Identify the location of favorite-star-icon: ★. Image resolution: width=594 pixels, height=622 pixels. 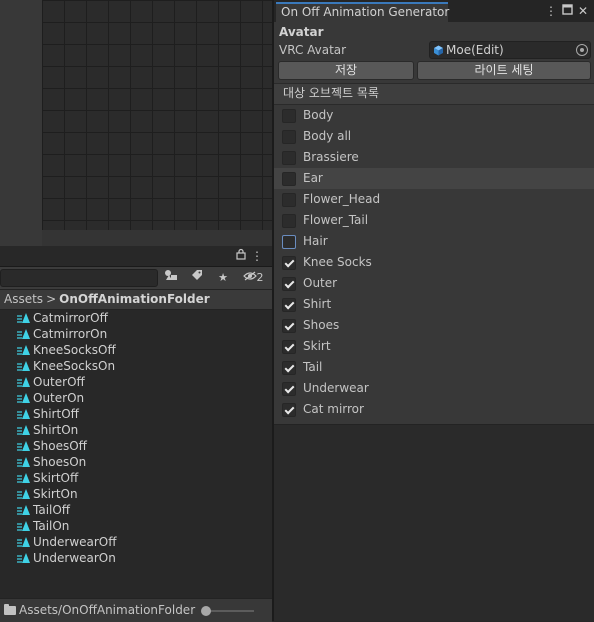
(223, 278).